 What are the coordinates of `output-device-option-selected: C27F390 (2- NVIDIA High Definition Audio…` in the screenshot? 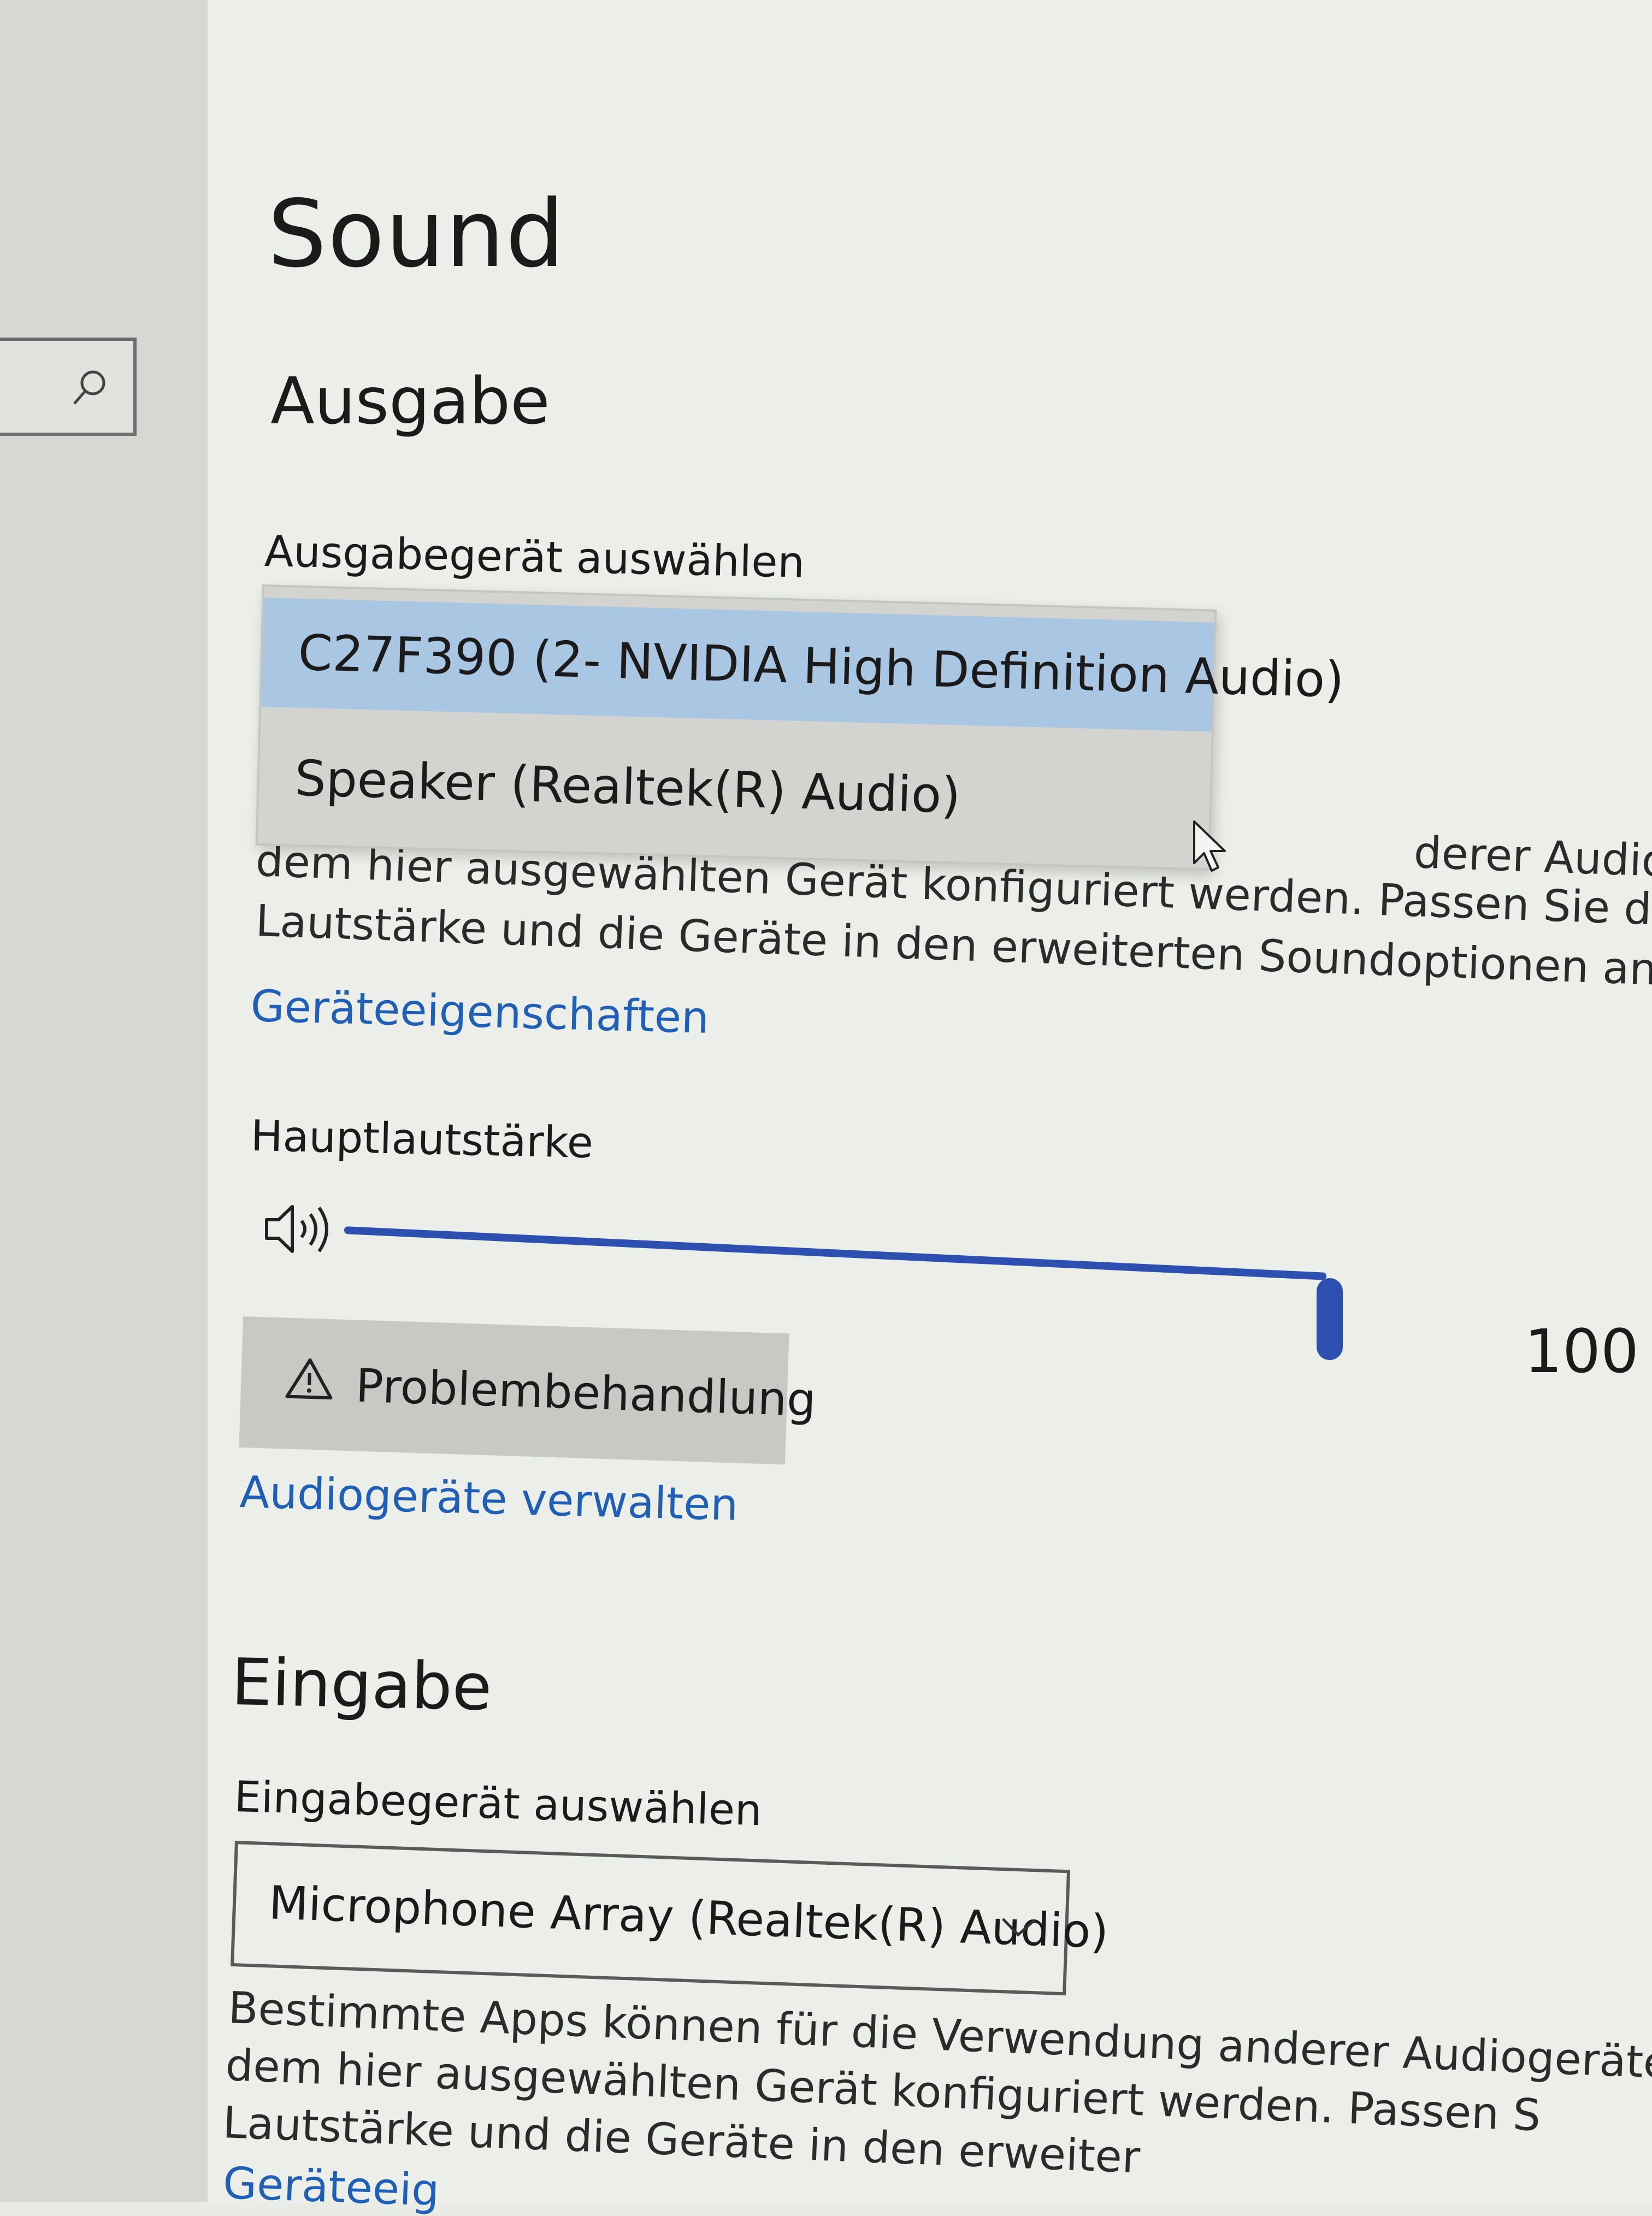 It's located at (803, 665).